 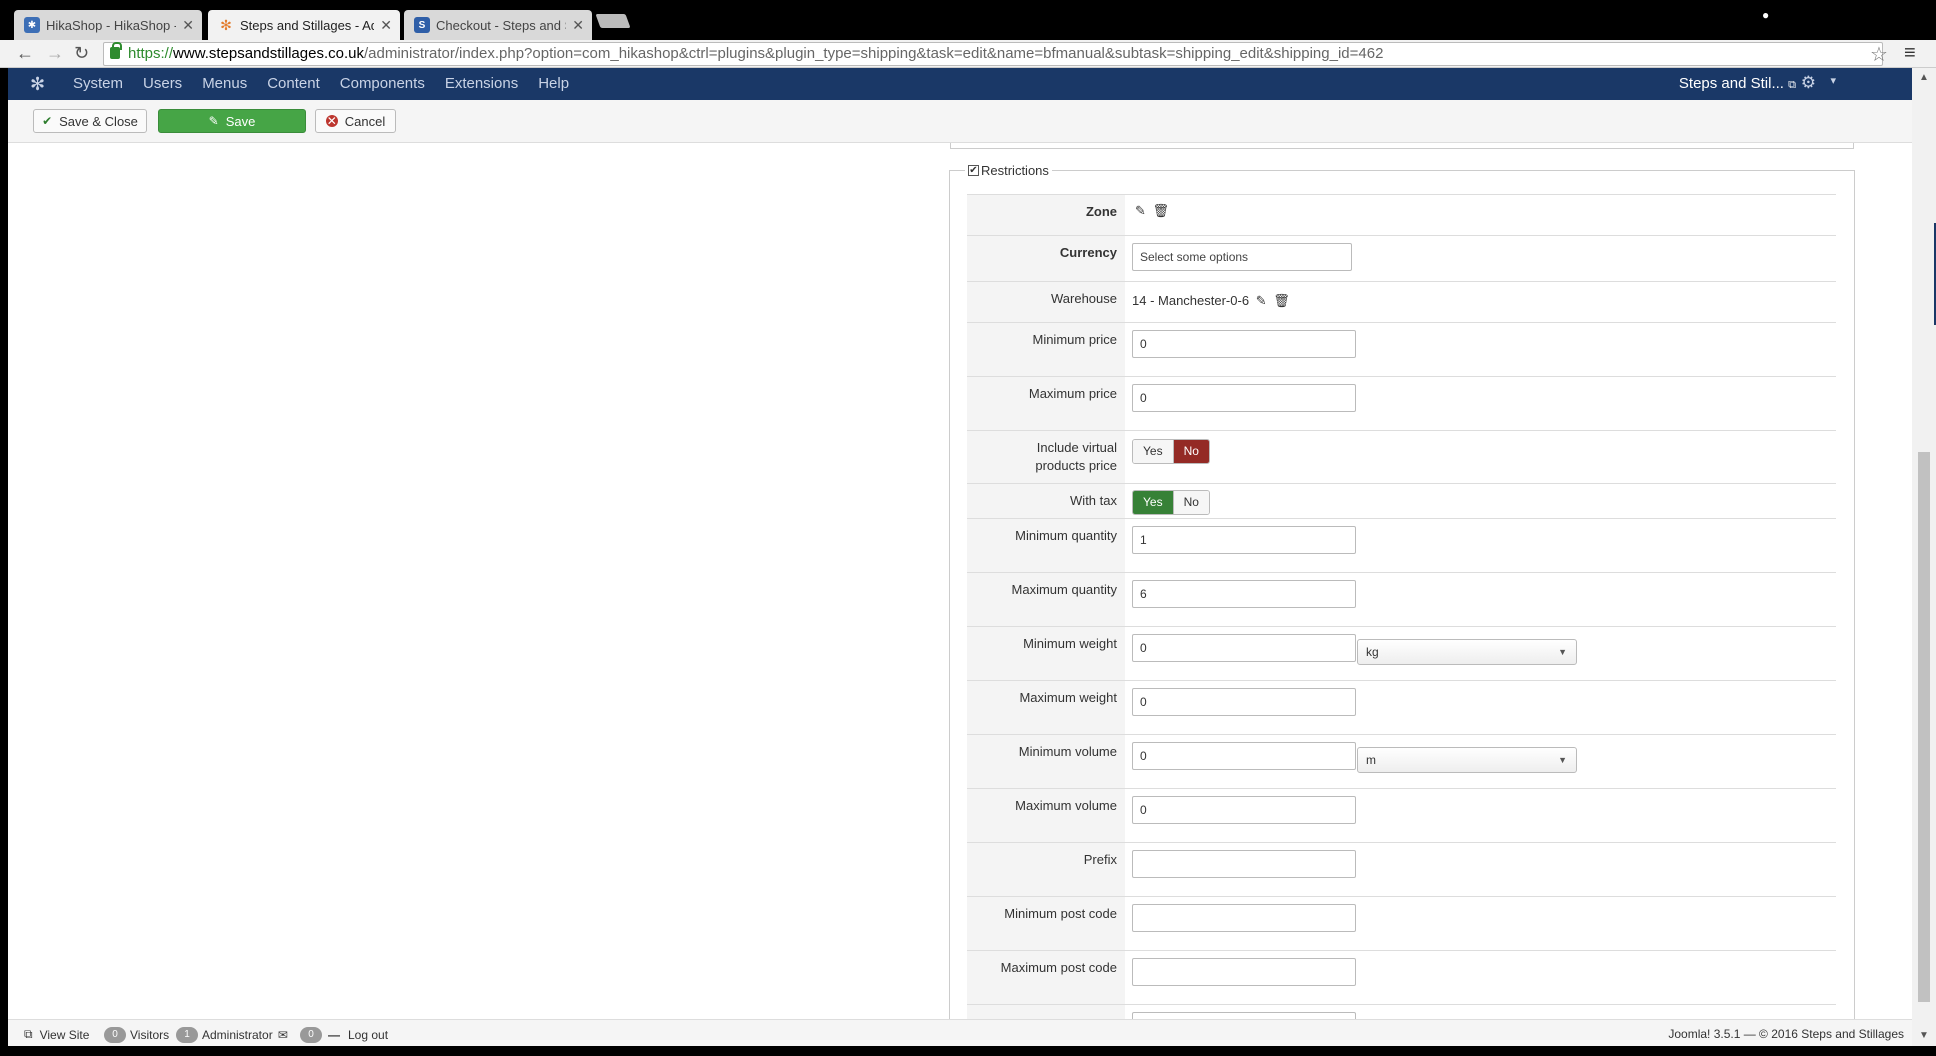 I want to click on menu-content: Content, so click(x=293, y=84).